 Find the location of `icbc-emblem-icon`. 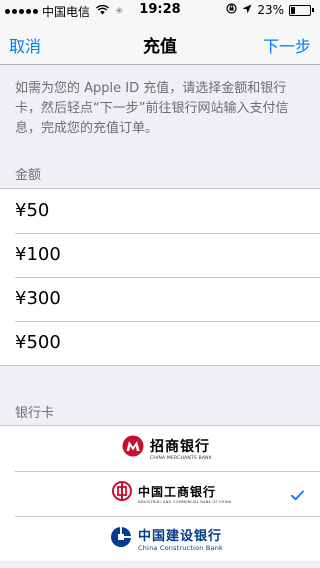

icbc-emblem-icon is located at coordinates (122, 493).